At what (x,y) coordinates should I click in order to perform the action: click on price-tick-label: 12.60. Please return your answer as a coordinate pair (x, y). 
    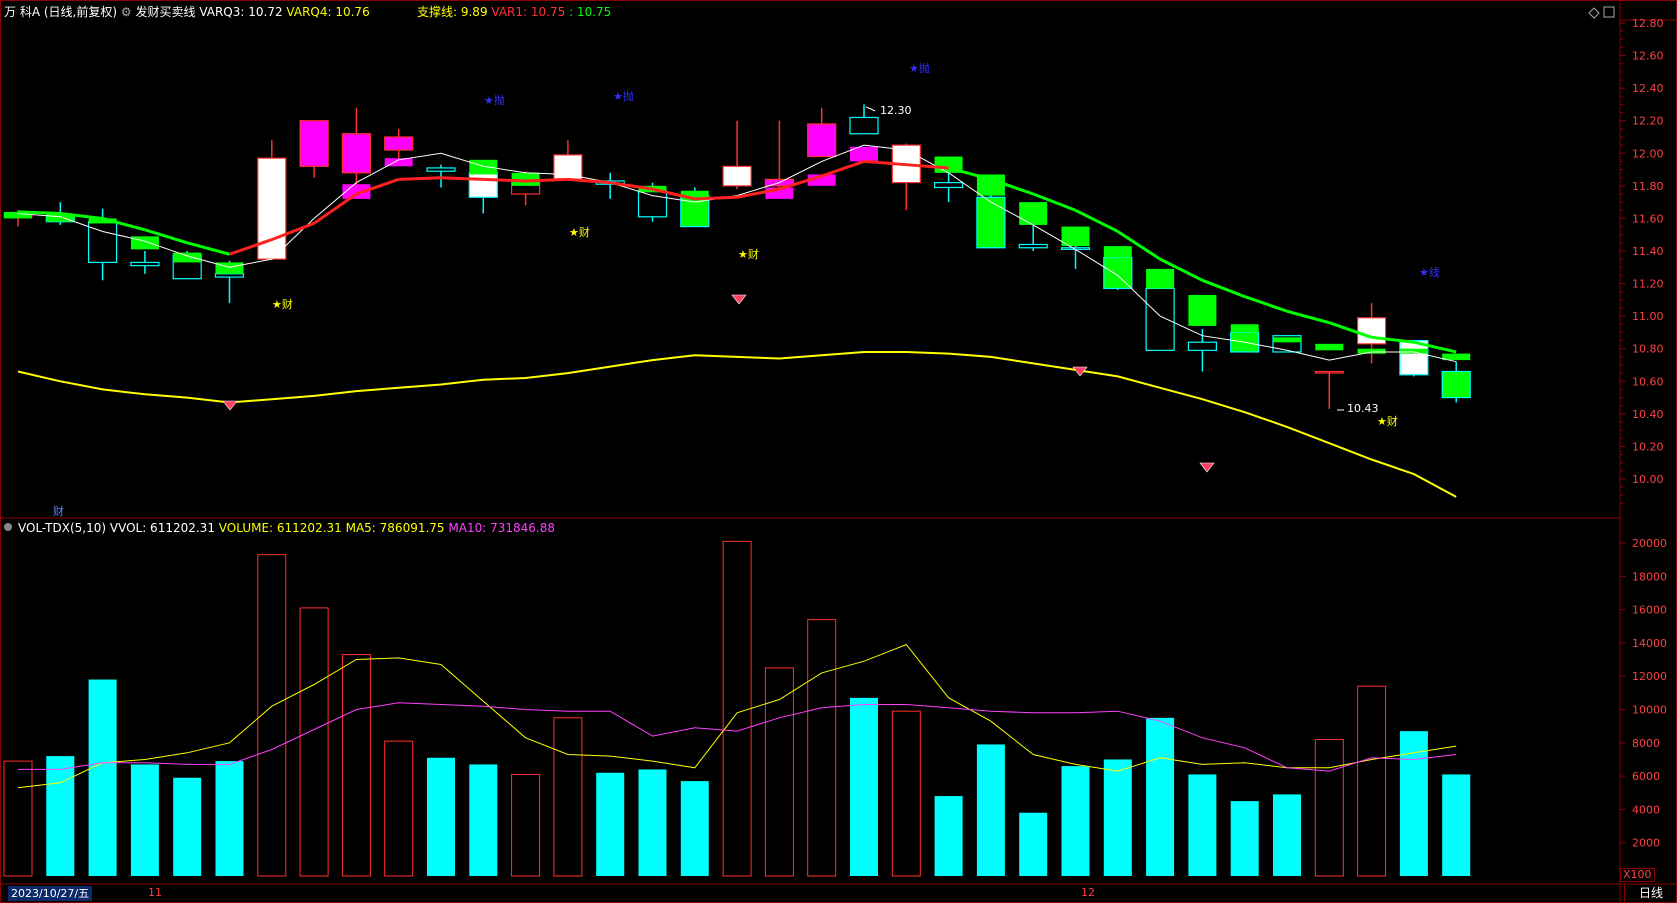
    Looking at the image, I should click on (1648, 56).